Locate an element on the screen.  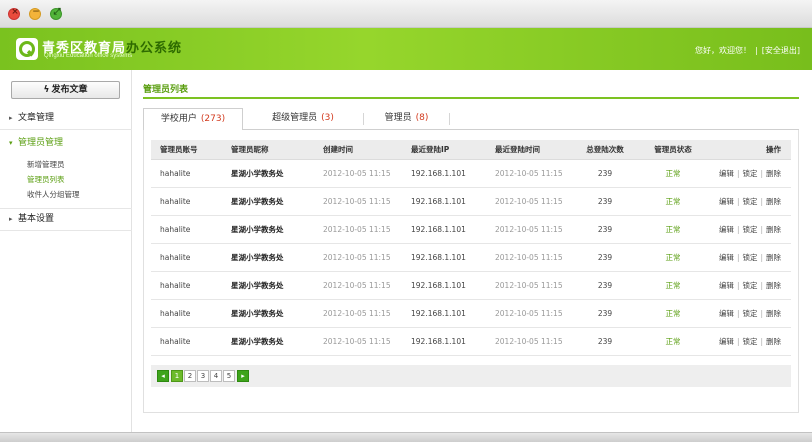
window-maximize-button: ⤢ is located at coordinates (56, 13).